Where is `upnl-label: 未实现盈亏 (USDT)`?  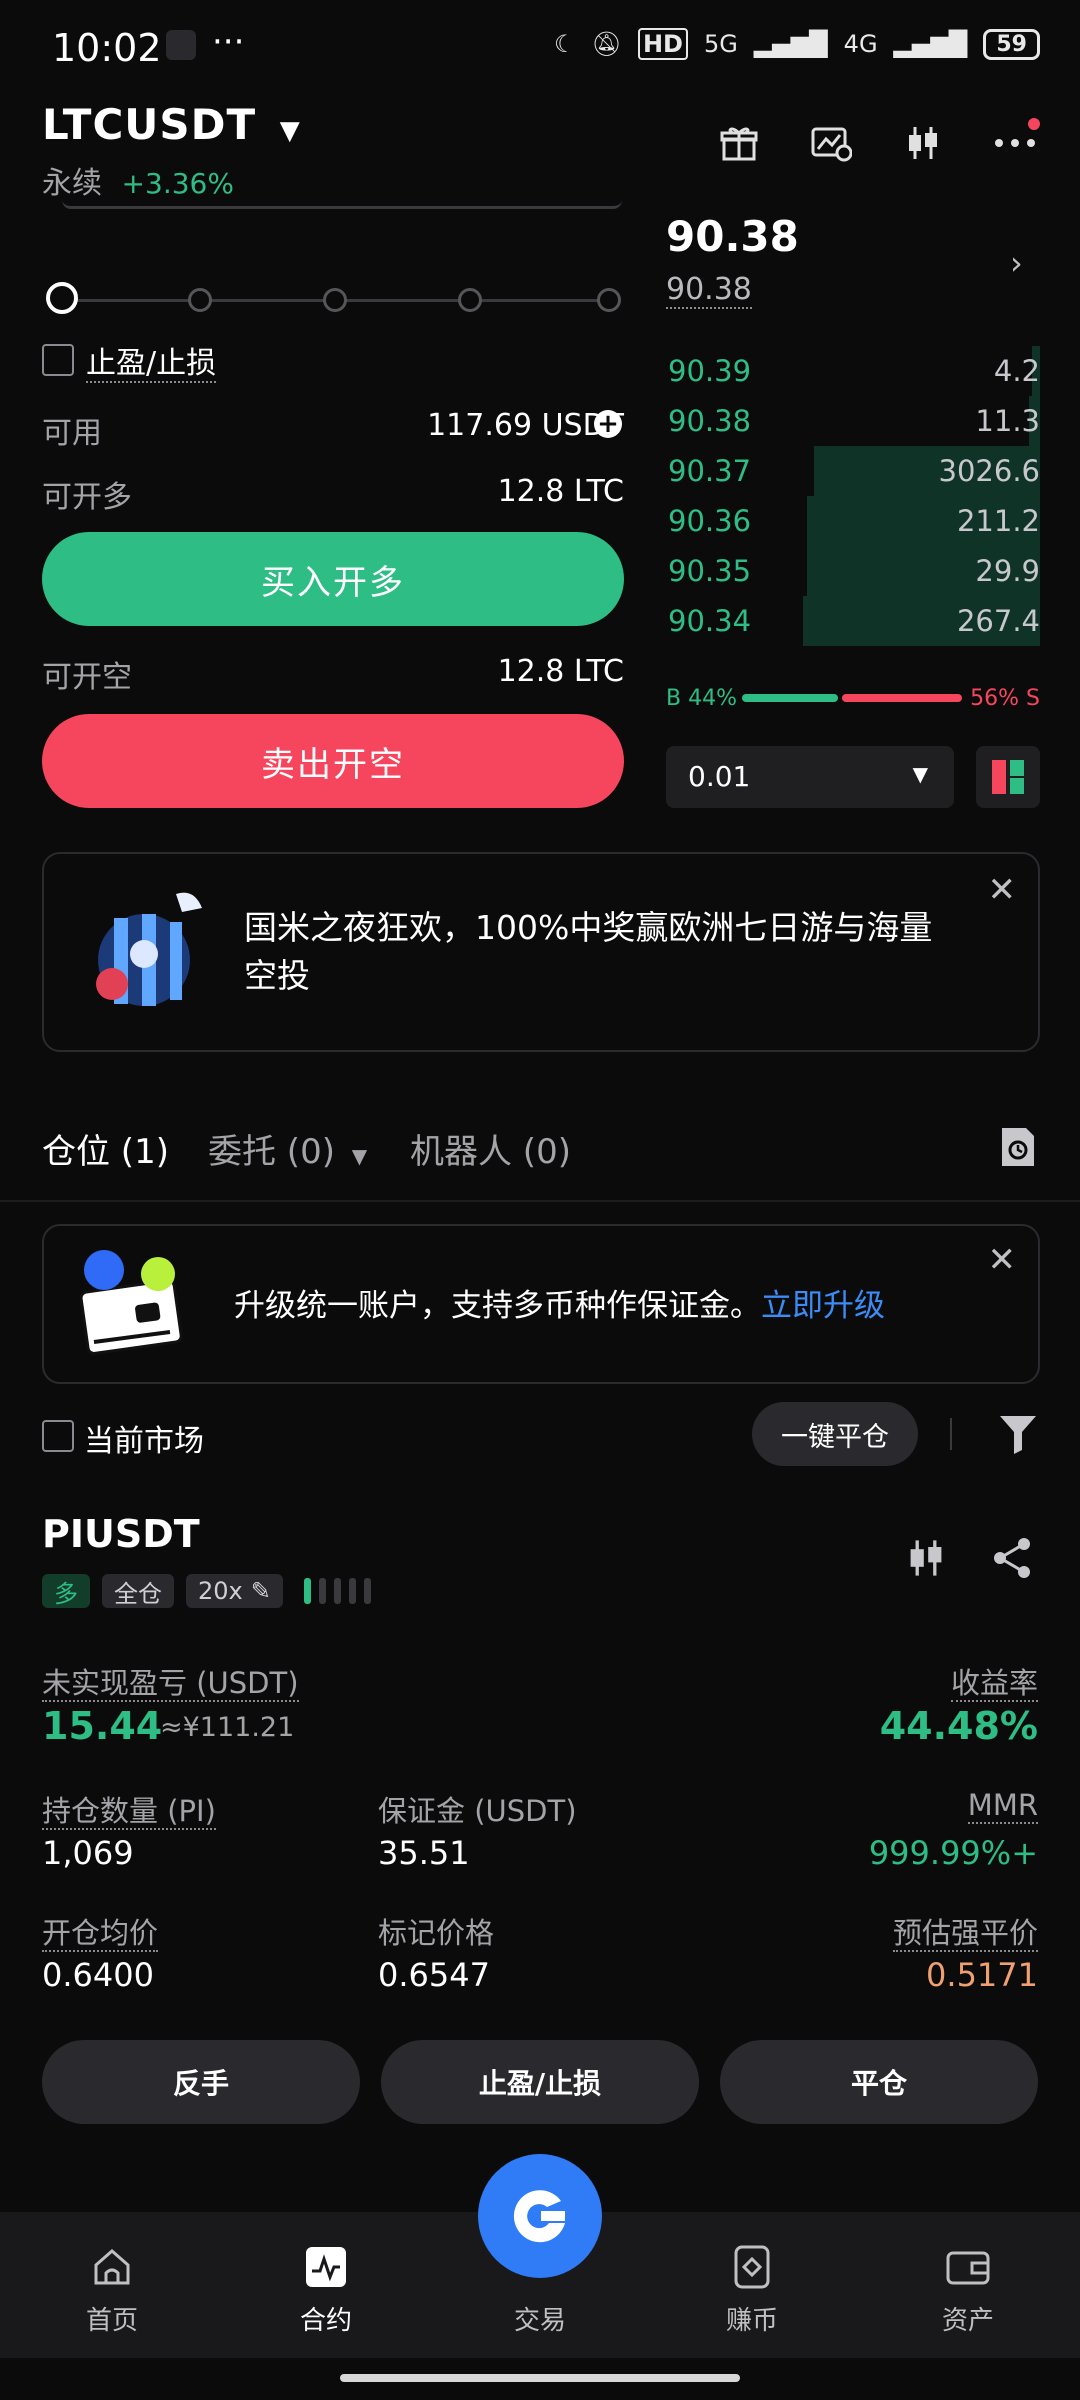
upnl-label: 未实现盈亏 (USDT) is located at coordinates (170, 1684).